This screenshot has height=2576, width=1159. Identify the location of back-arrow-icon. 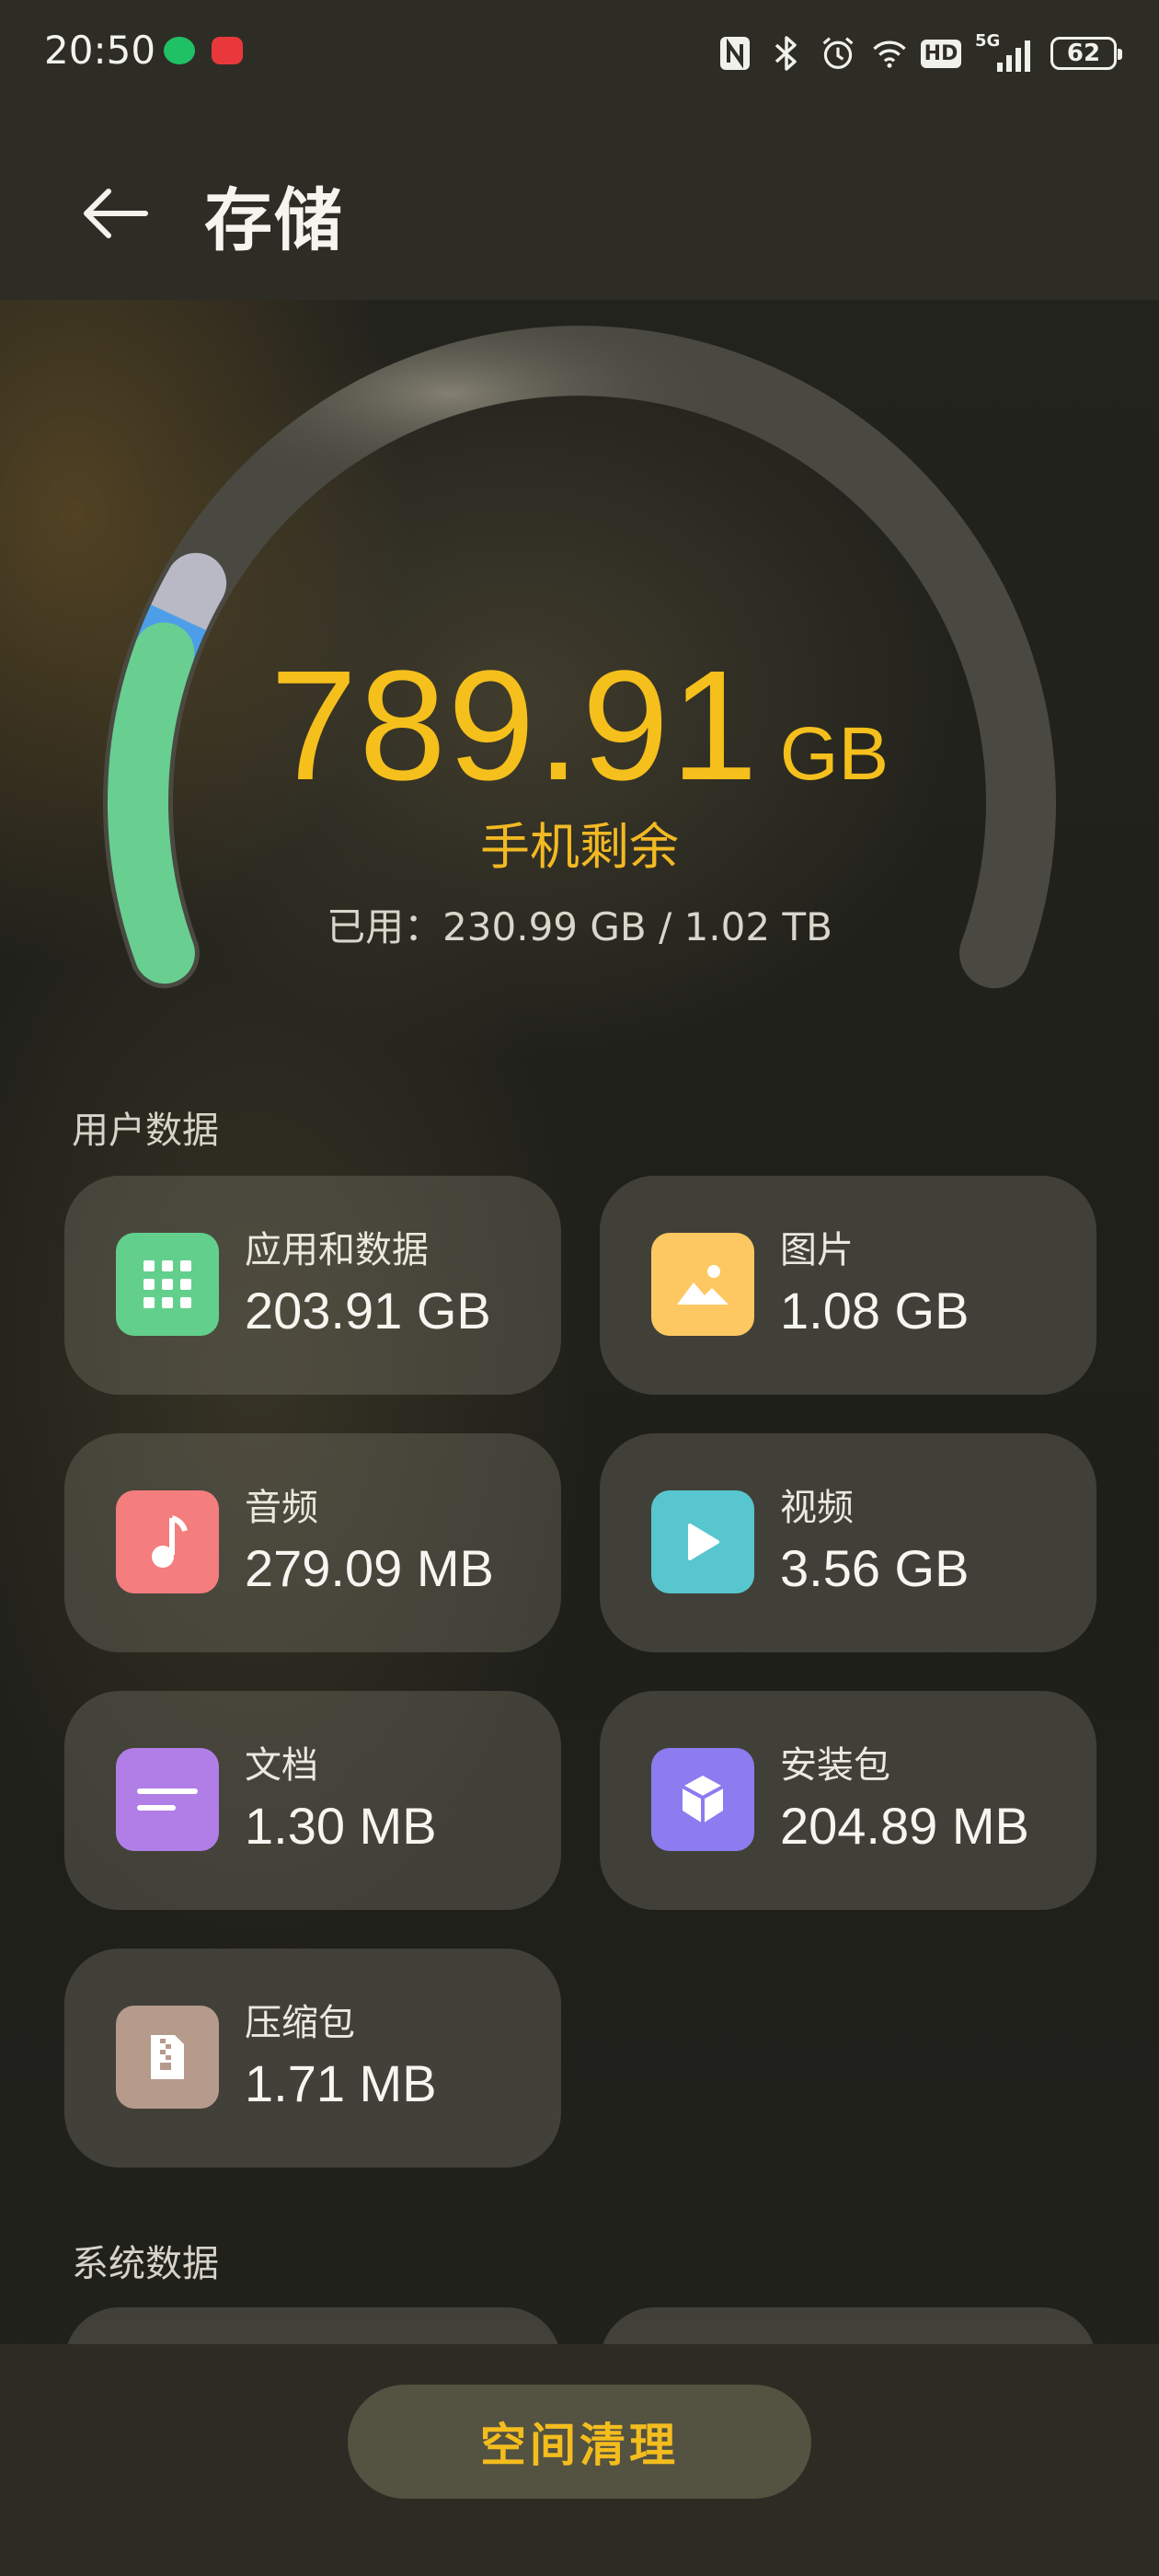
(116, 213).